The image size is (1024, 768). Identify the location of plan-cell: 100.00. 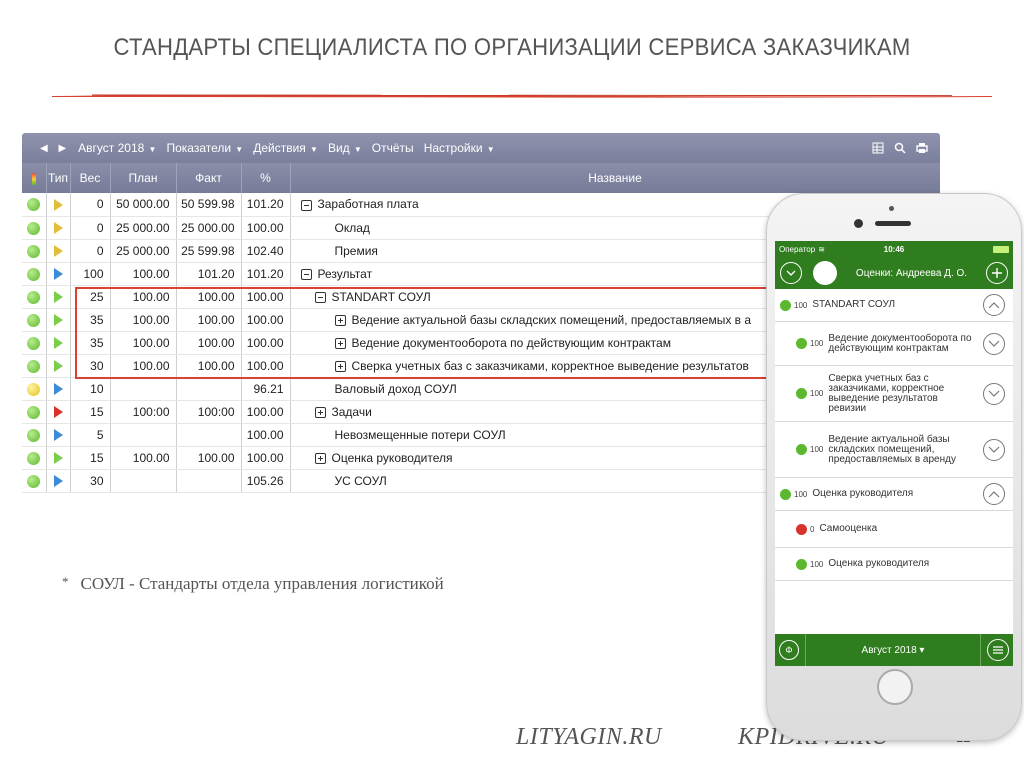
(143, 320).